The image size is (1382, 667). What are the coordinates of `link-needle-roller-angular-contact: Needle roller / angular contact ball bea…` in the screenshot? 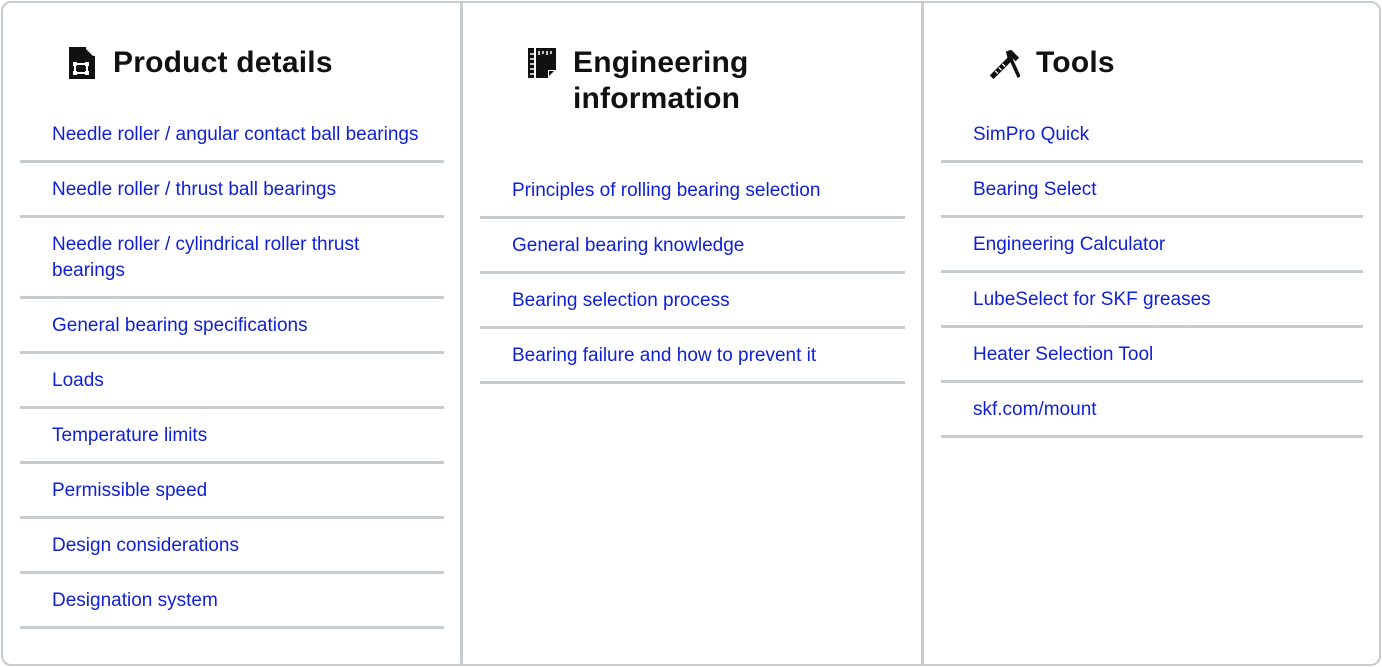 It's located at (236, 135).